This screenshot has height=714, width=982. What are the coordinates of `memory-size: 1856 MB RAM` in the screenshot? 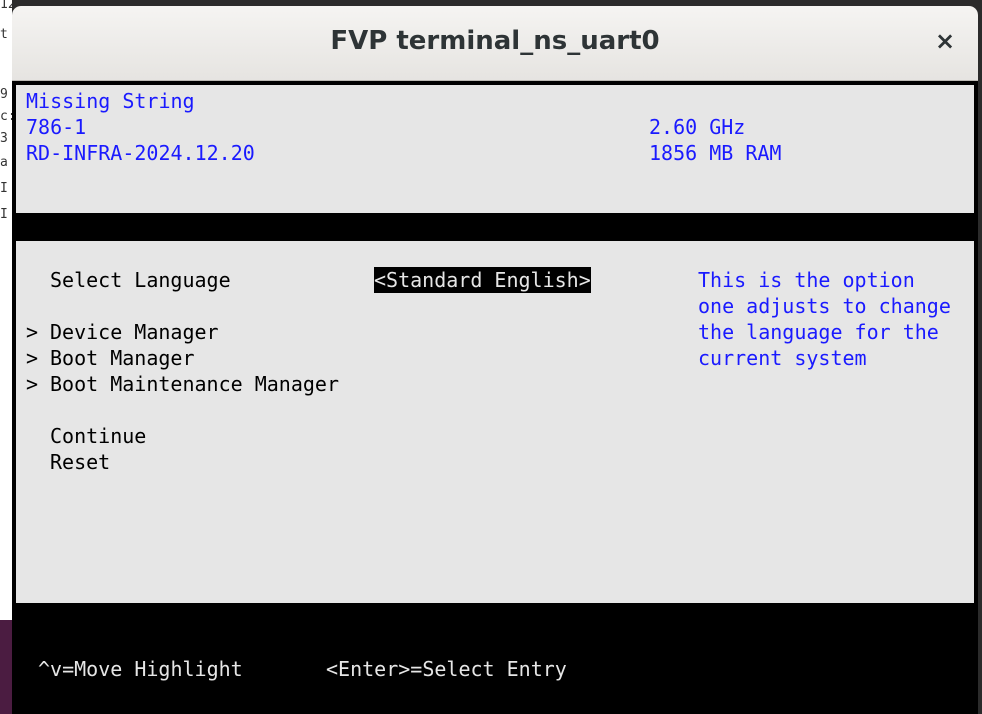 It's located at (715, 153).